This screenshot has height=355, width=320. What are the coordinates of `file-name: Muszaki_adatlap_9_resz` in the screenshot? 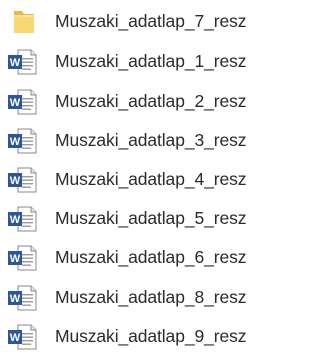 It's located at (151, 336).